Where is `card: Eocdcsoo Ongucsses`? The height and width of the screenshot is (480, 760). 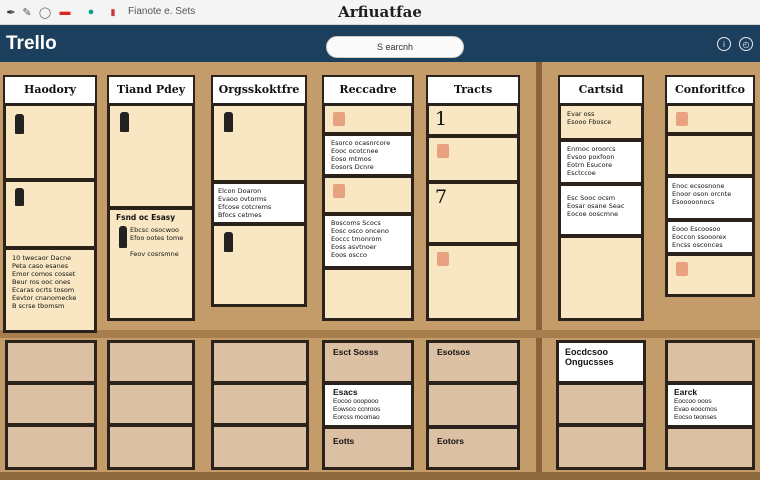
card: Eocdcsoo Ongucsses is located at coordinates (601, 362).